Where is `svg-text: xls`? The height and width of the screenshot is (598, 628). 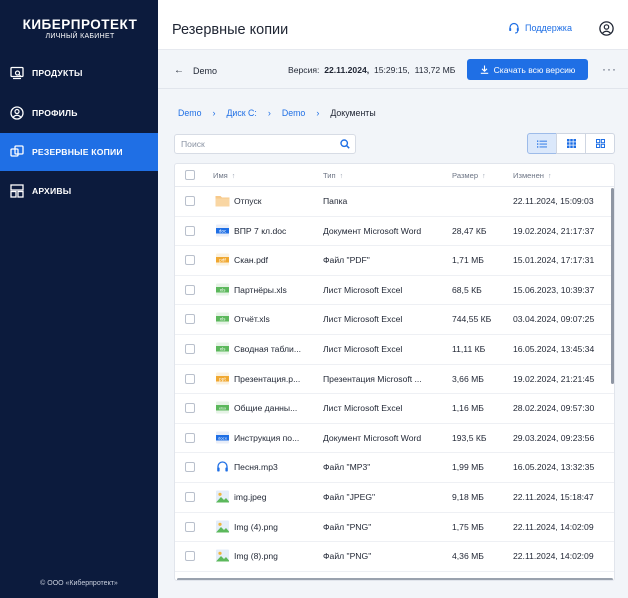
svg-text: xls is located at coordinates (223, 289).